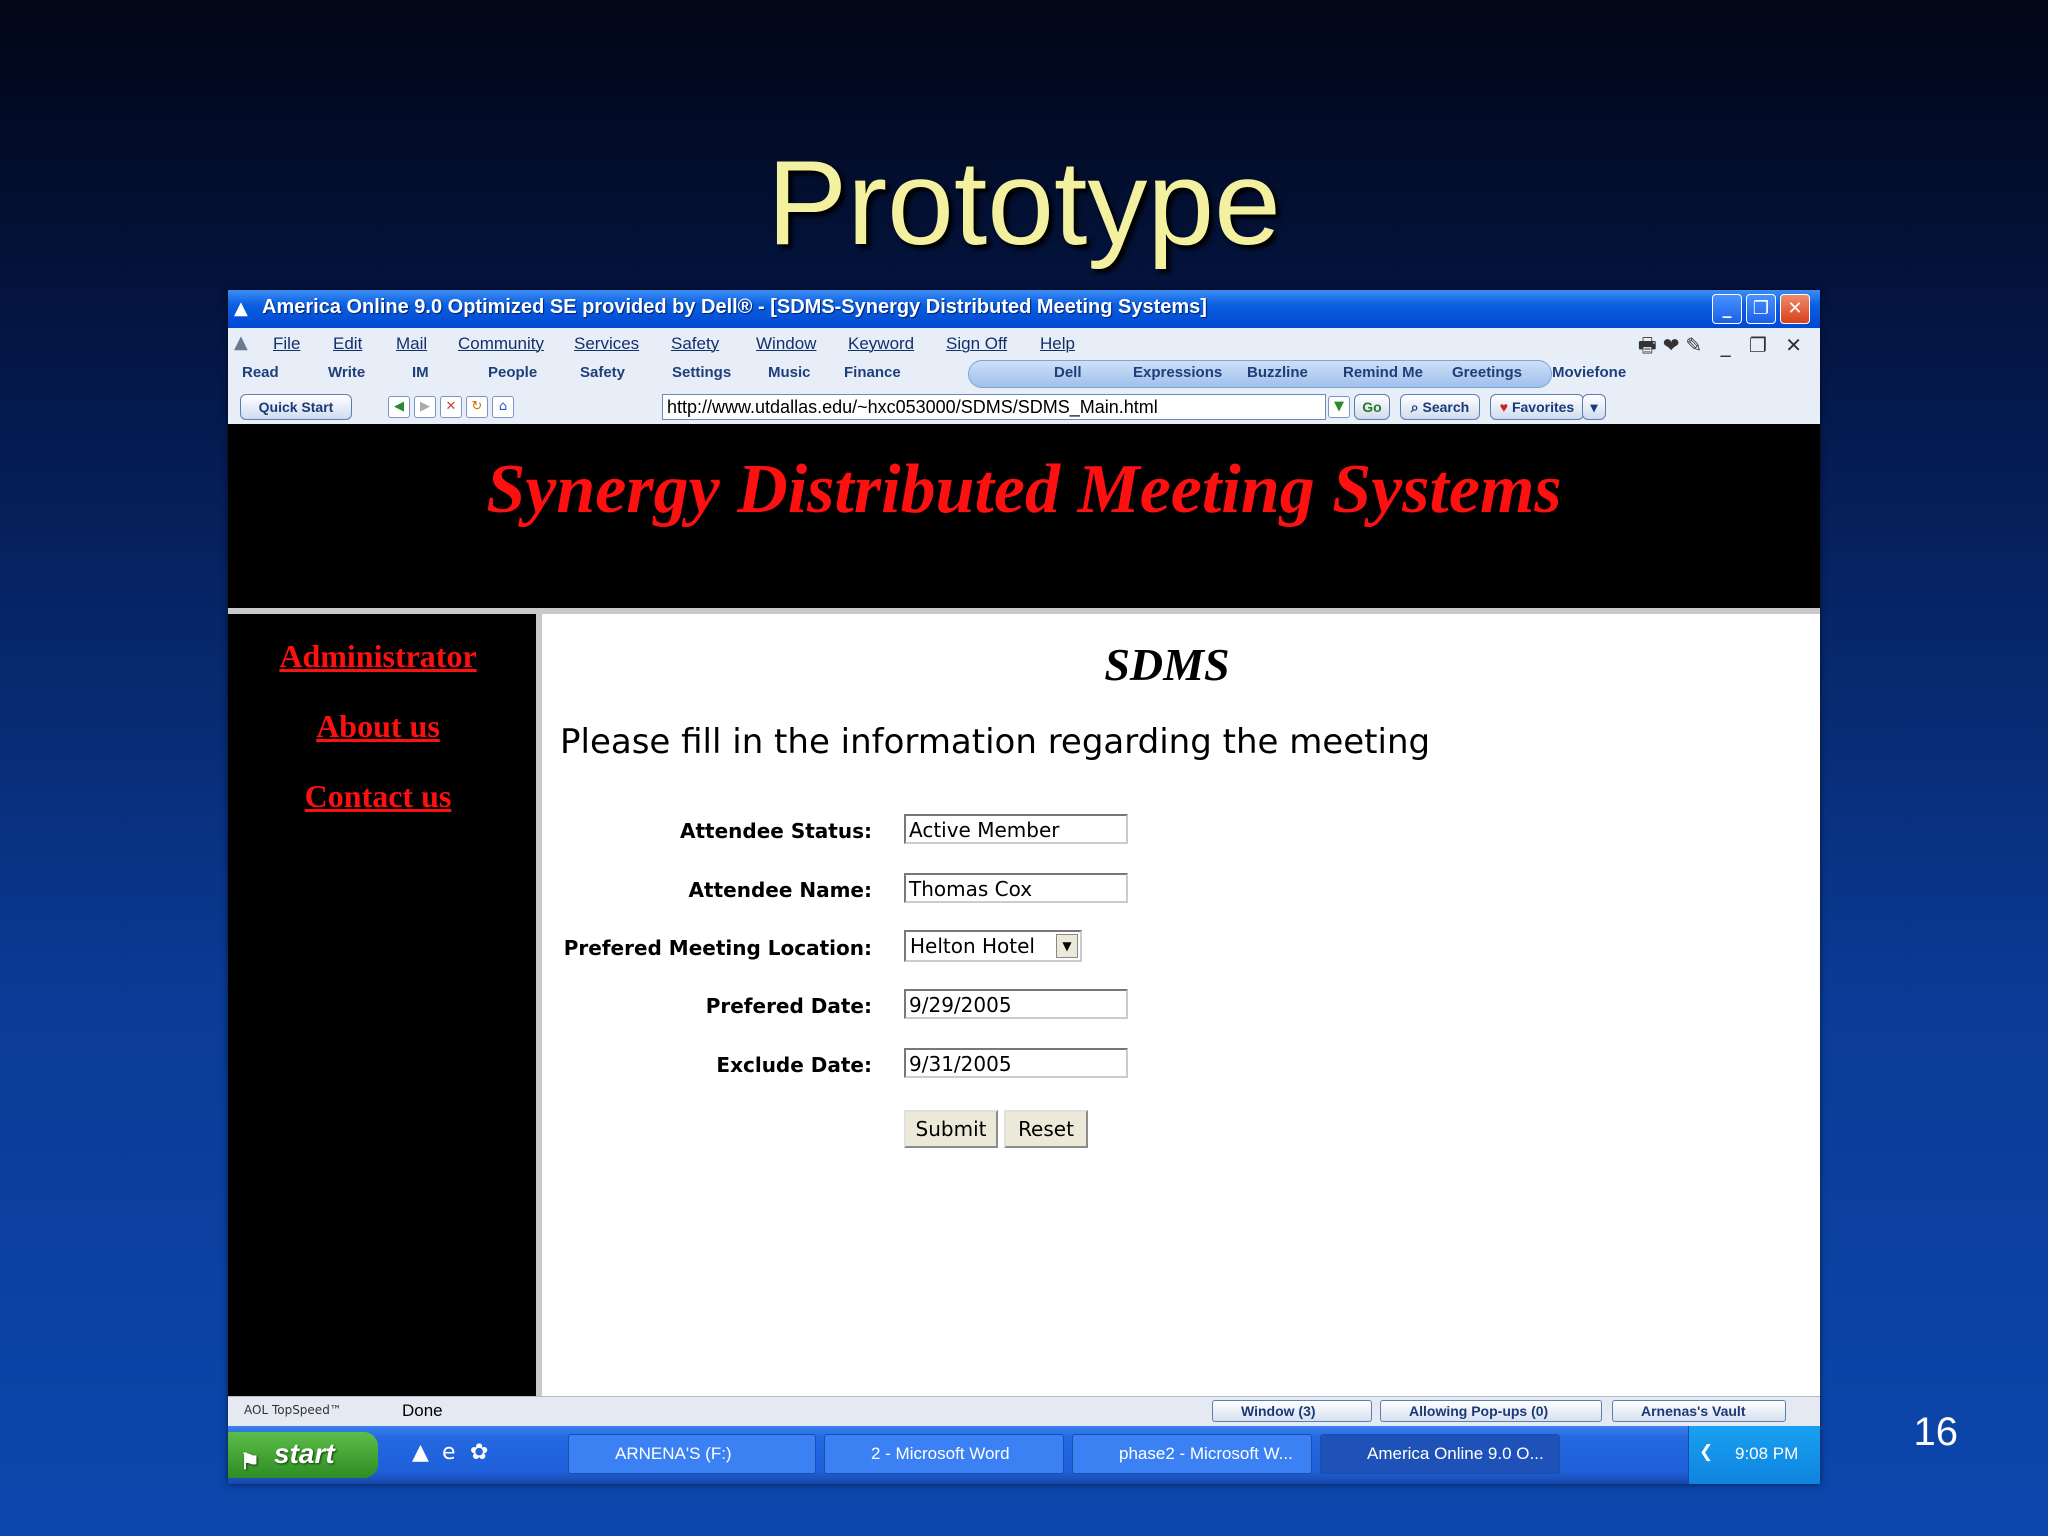 The height and width of the screenshot is (1536, 2048). I want to click on meeting-location-value: Helton Hotel, so click(972, 946).